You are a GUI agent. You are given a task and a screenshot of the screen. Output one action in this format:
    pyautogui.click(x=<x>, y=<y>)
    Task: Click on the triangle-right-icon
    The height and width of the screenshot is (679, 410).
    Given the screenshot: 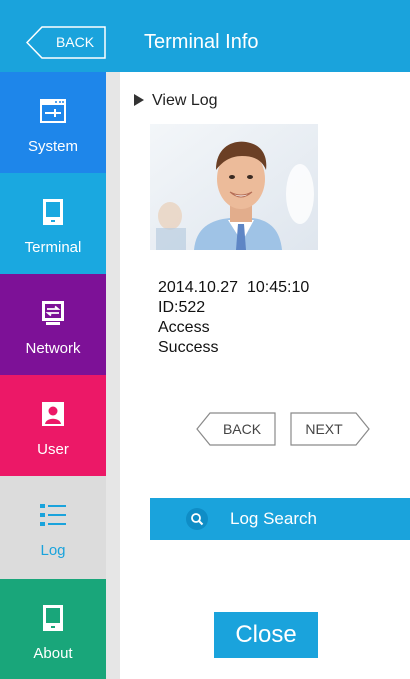 What is the action you would take?
    pyautogui.click(x=139, y=100)
    